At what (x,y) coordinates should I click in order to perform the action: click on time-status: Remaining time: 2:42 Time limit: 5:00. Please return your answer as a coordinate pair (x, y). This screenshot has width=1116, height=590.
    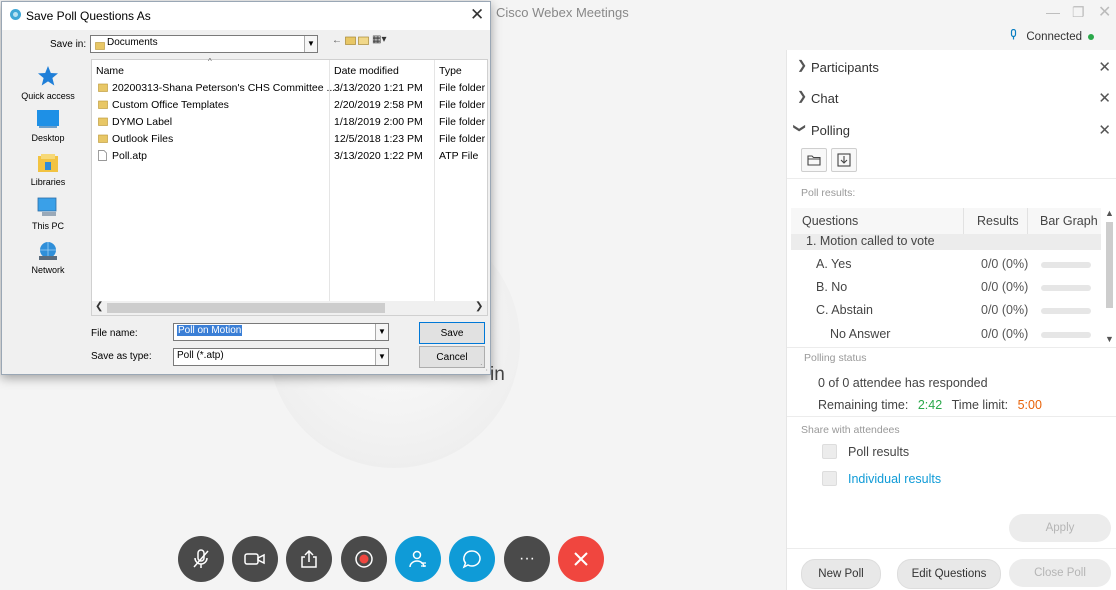
    Looking at the image, I should click on (930, 405).